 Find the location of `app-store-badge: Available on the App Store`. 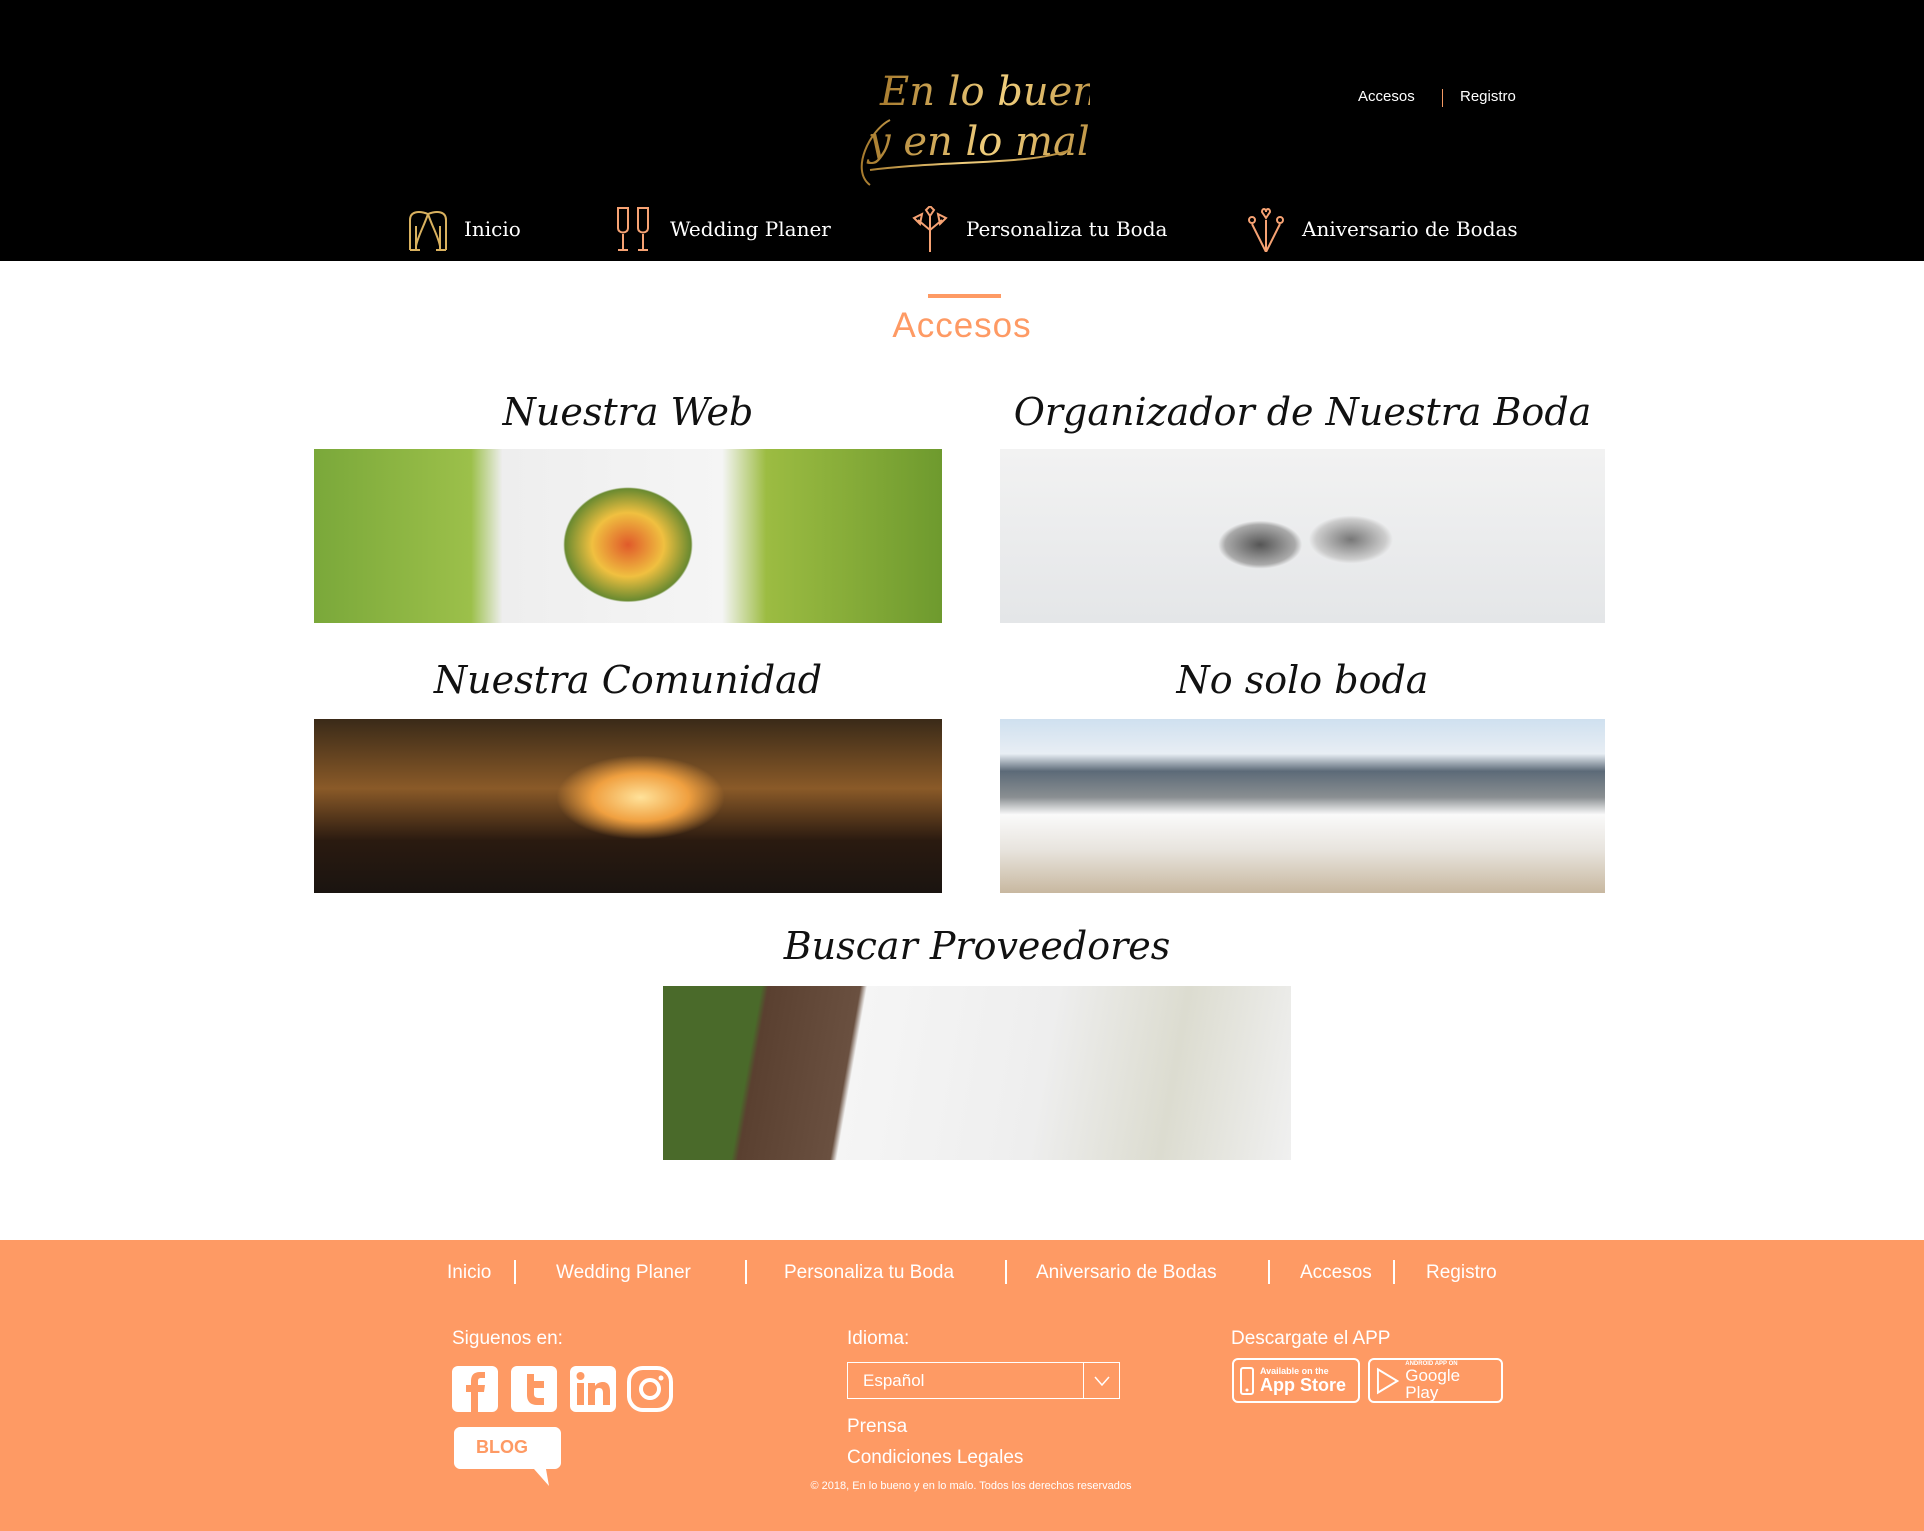

app-store-badge: Available on the App Store is located at coordinates (1296, 1380).